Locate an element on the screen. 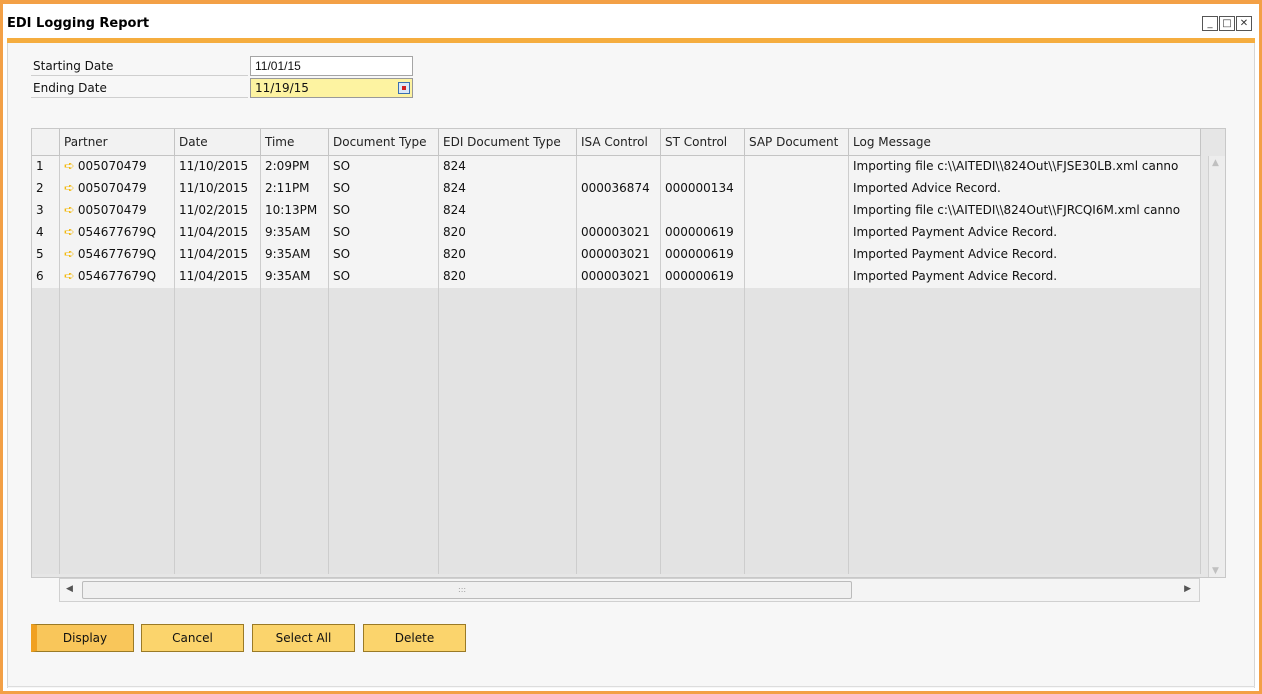  col-header-time: Time is located at coordinates (295, 142).